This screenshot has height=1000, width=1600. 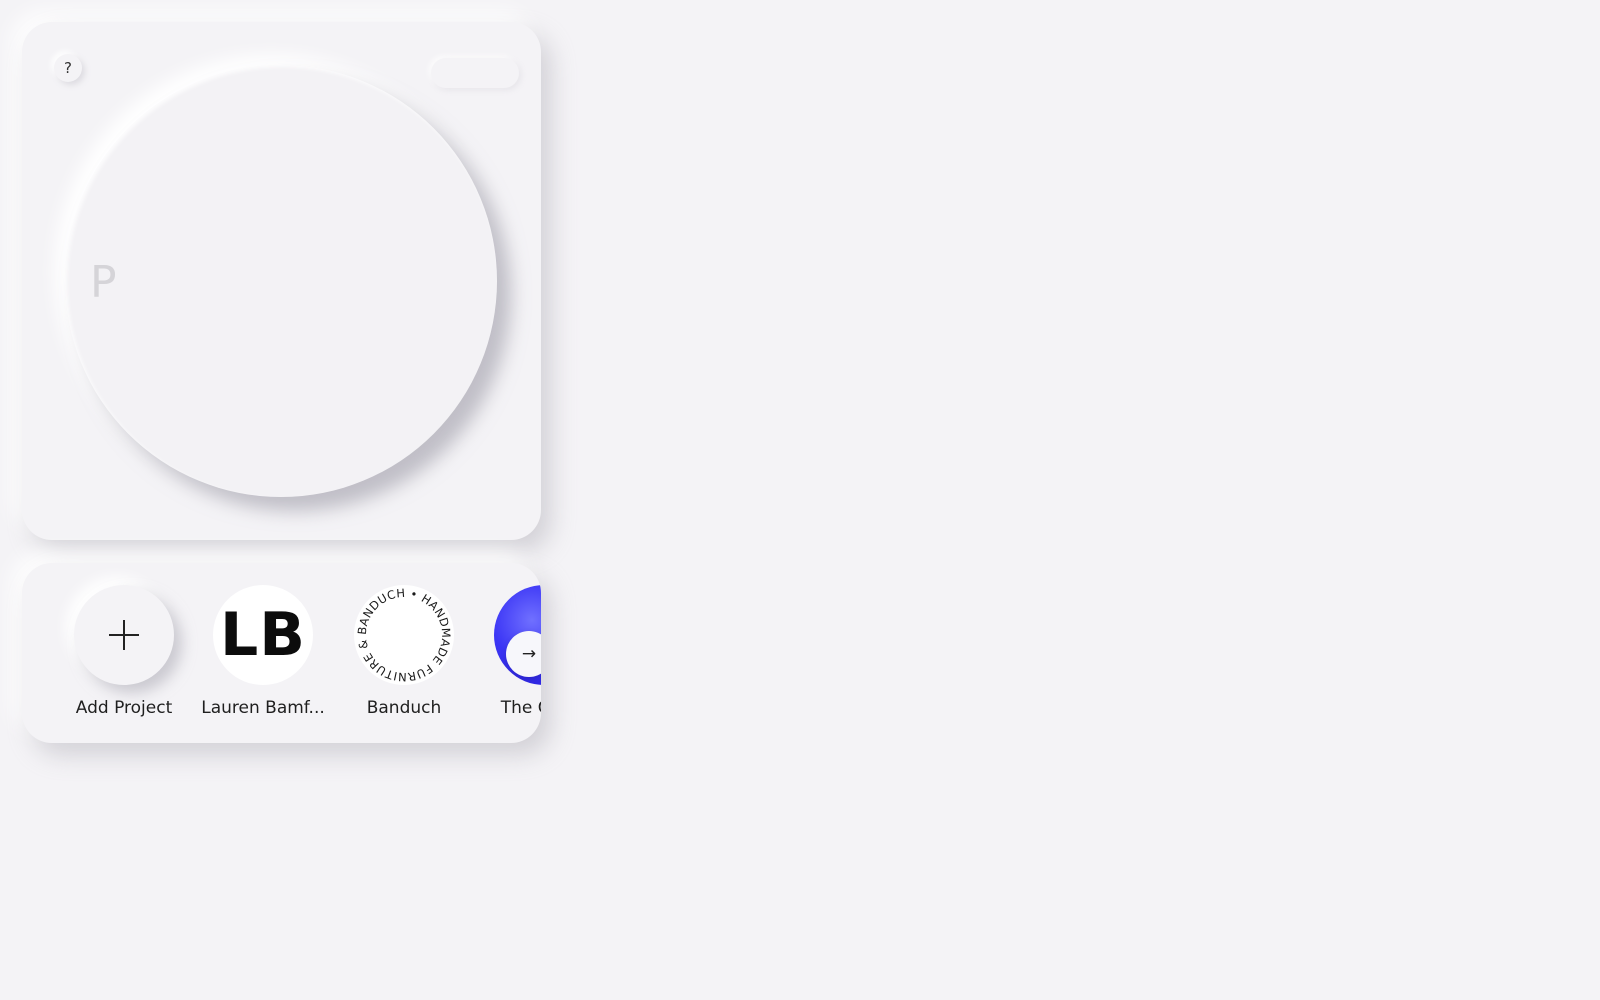 I want to click on project-item-global: → The Globa, so click(x=508, y=651).